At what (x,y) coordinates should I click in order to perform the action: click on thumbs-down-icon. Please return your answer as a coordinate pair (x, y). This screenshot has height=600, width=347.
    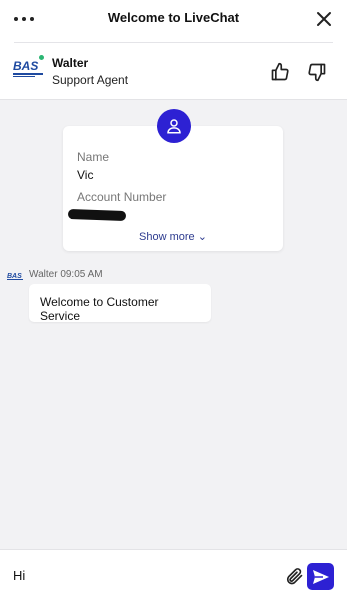
    Looking at the image, I should click on (317, 72).